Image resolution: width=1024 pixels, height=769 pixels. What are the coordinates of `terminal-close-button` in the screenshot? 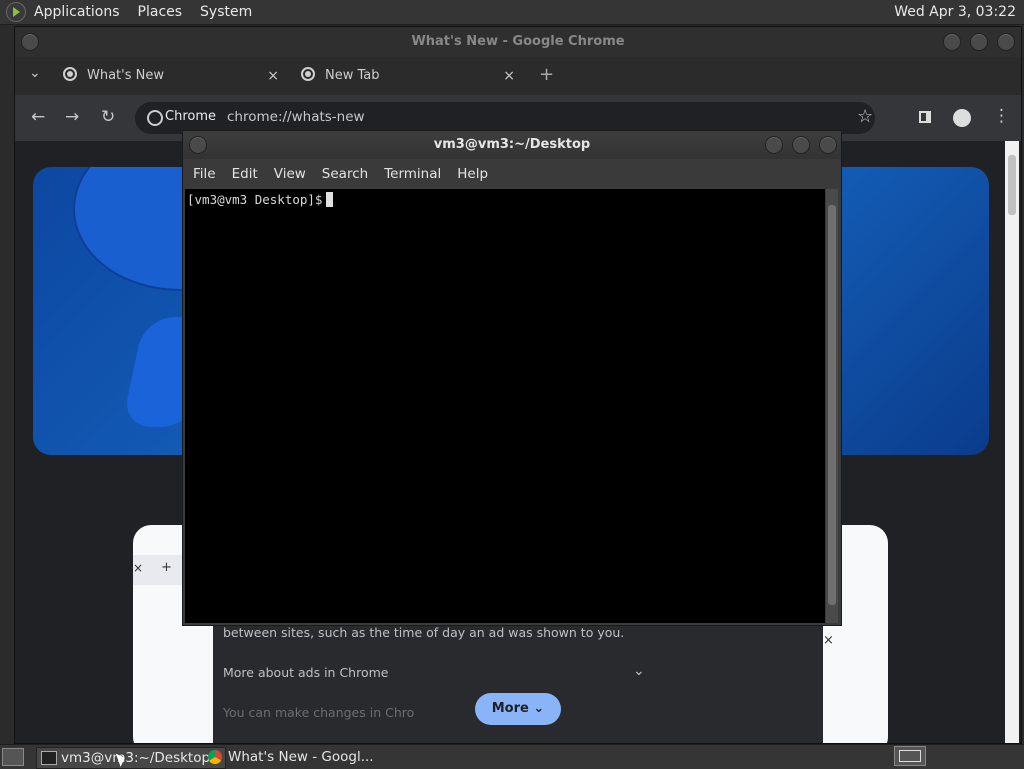 It's located at (828, 145).